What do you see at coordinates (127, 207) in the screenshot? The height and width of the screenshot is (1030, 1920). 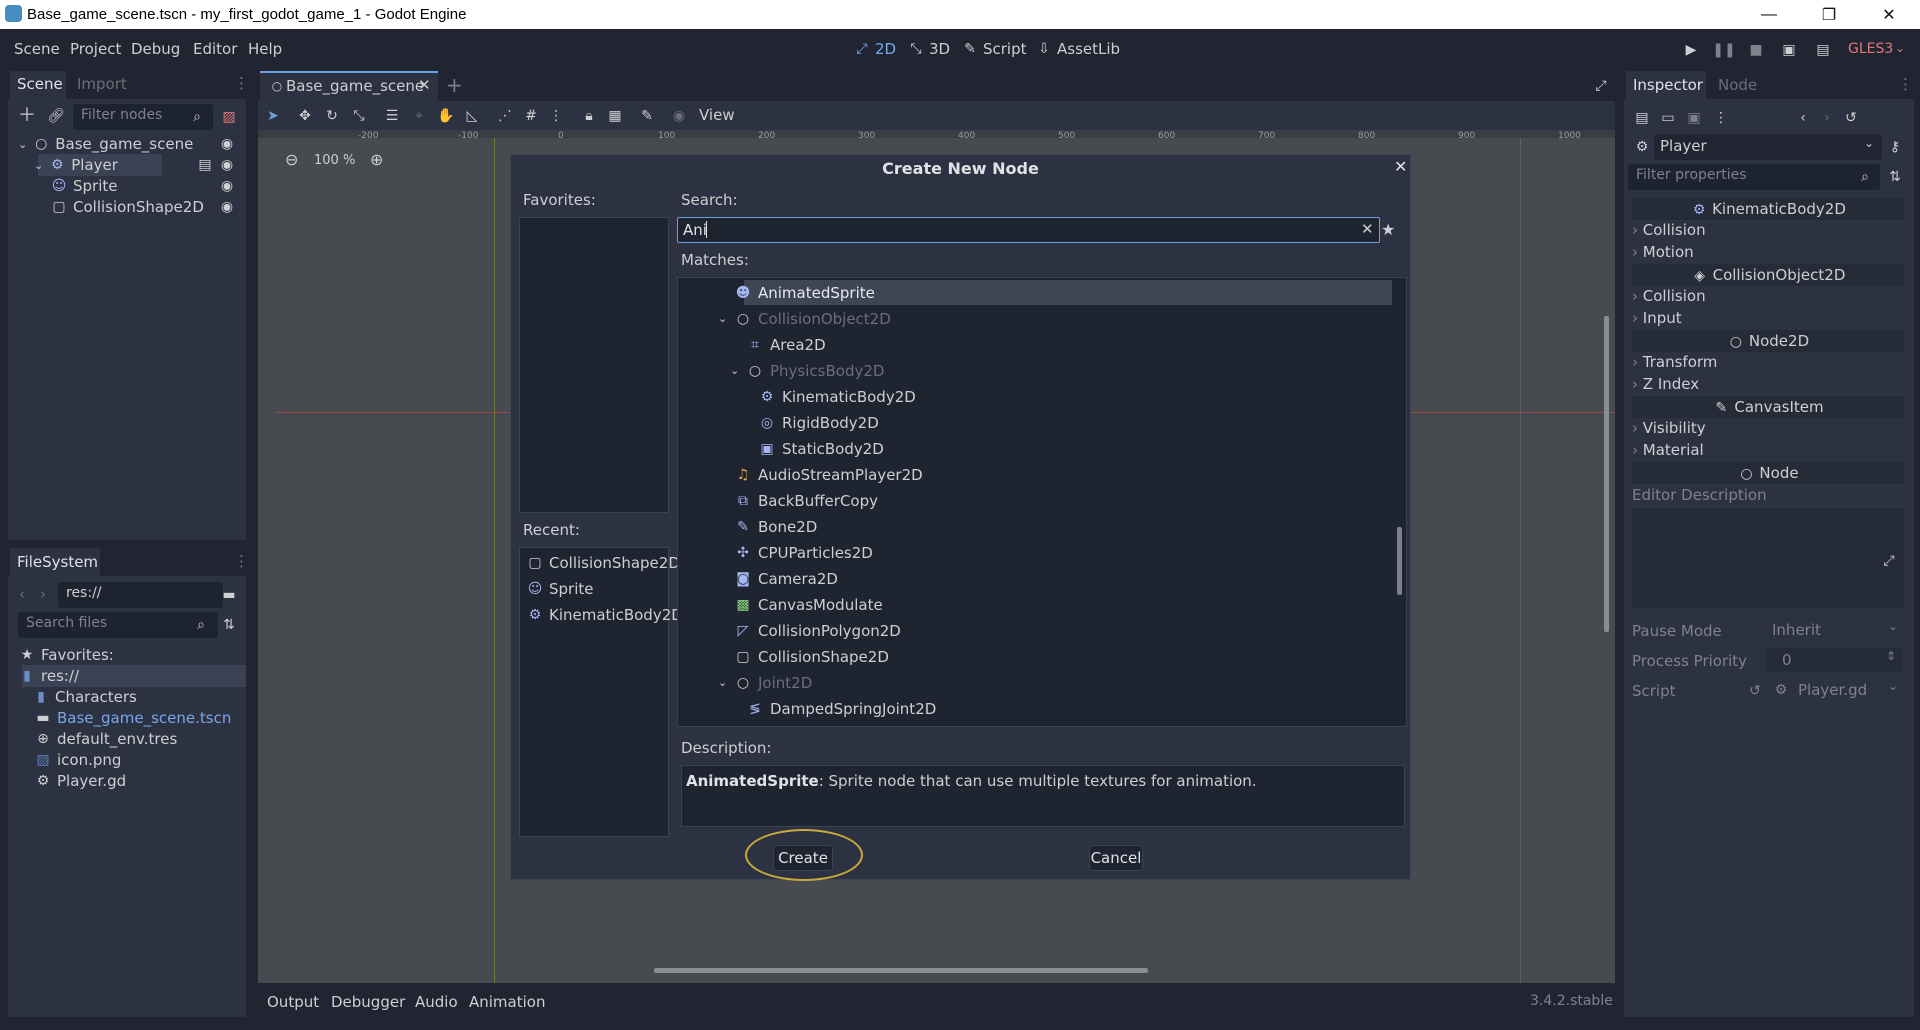 I see `scene-tree-item: ▢ CollisionShape2D` at bounding box center [127, 207].